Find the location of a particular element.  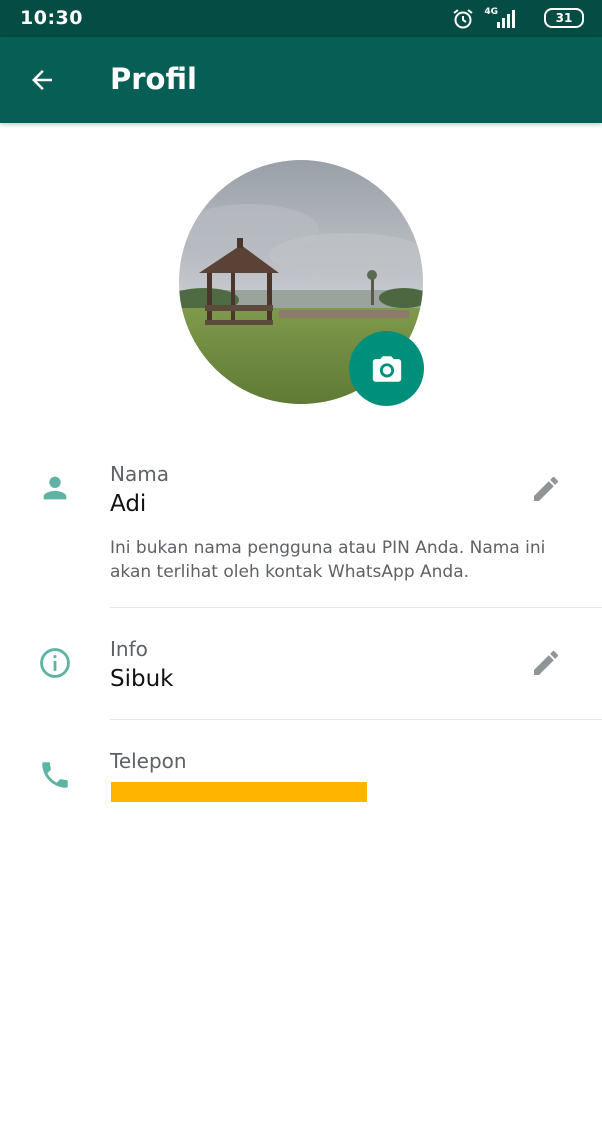

phone-icon is located at coordinates (55, 775).